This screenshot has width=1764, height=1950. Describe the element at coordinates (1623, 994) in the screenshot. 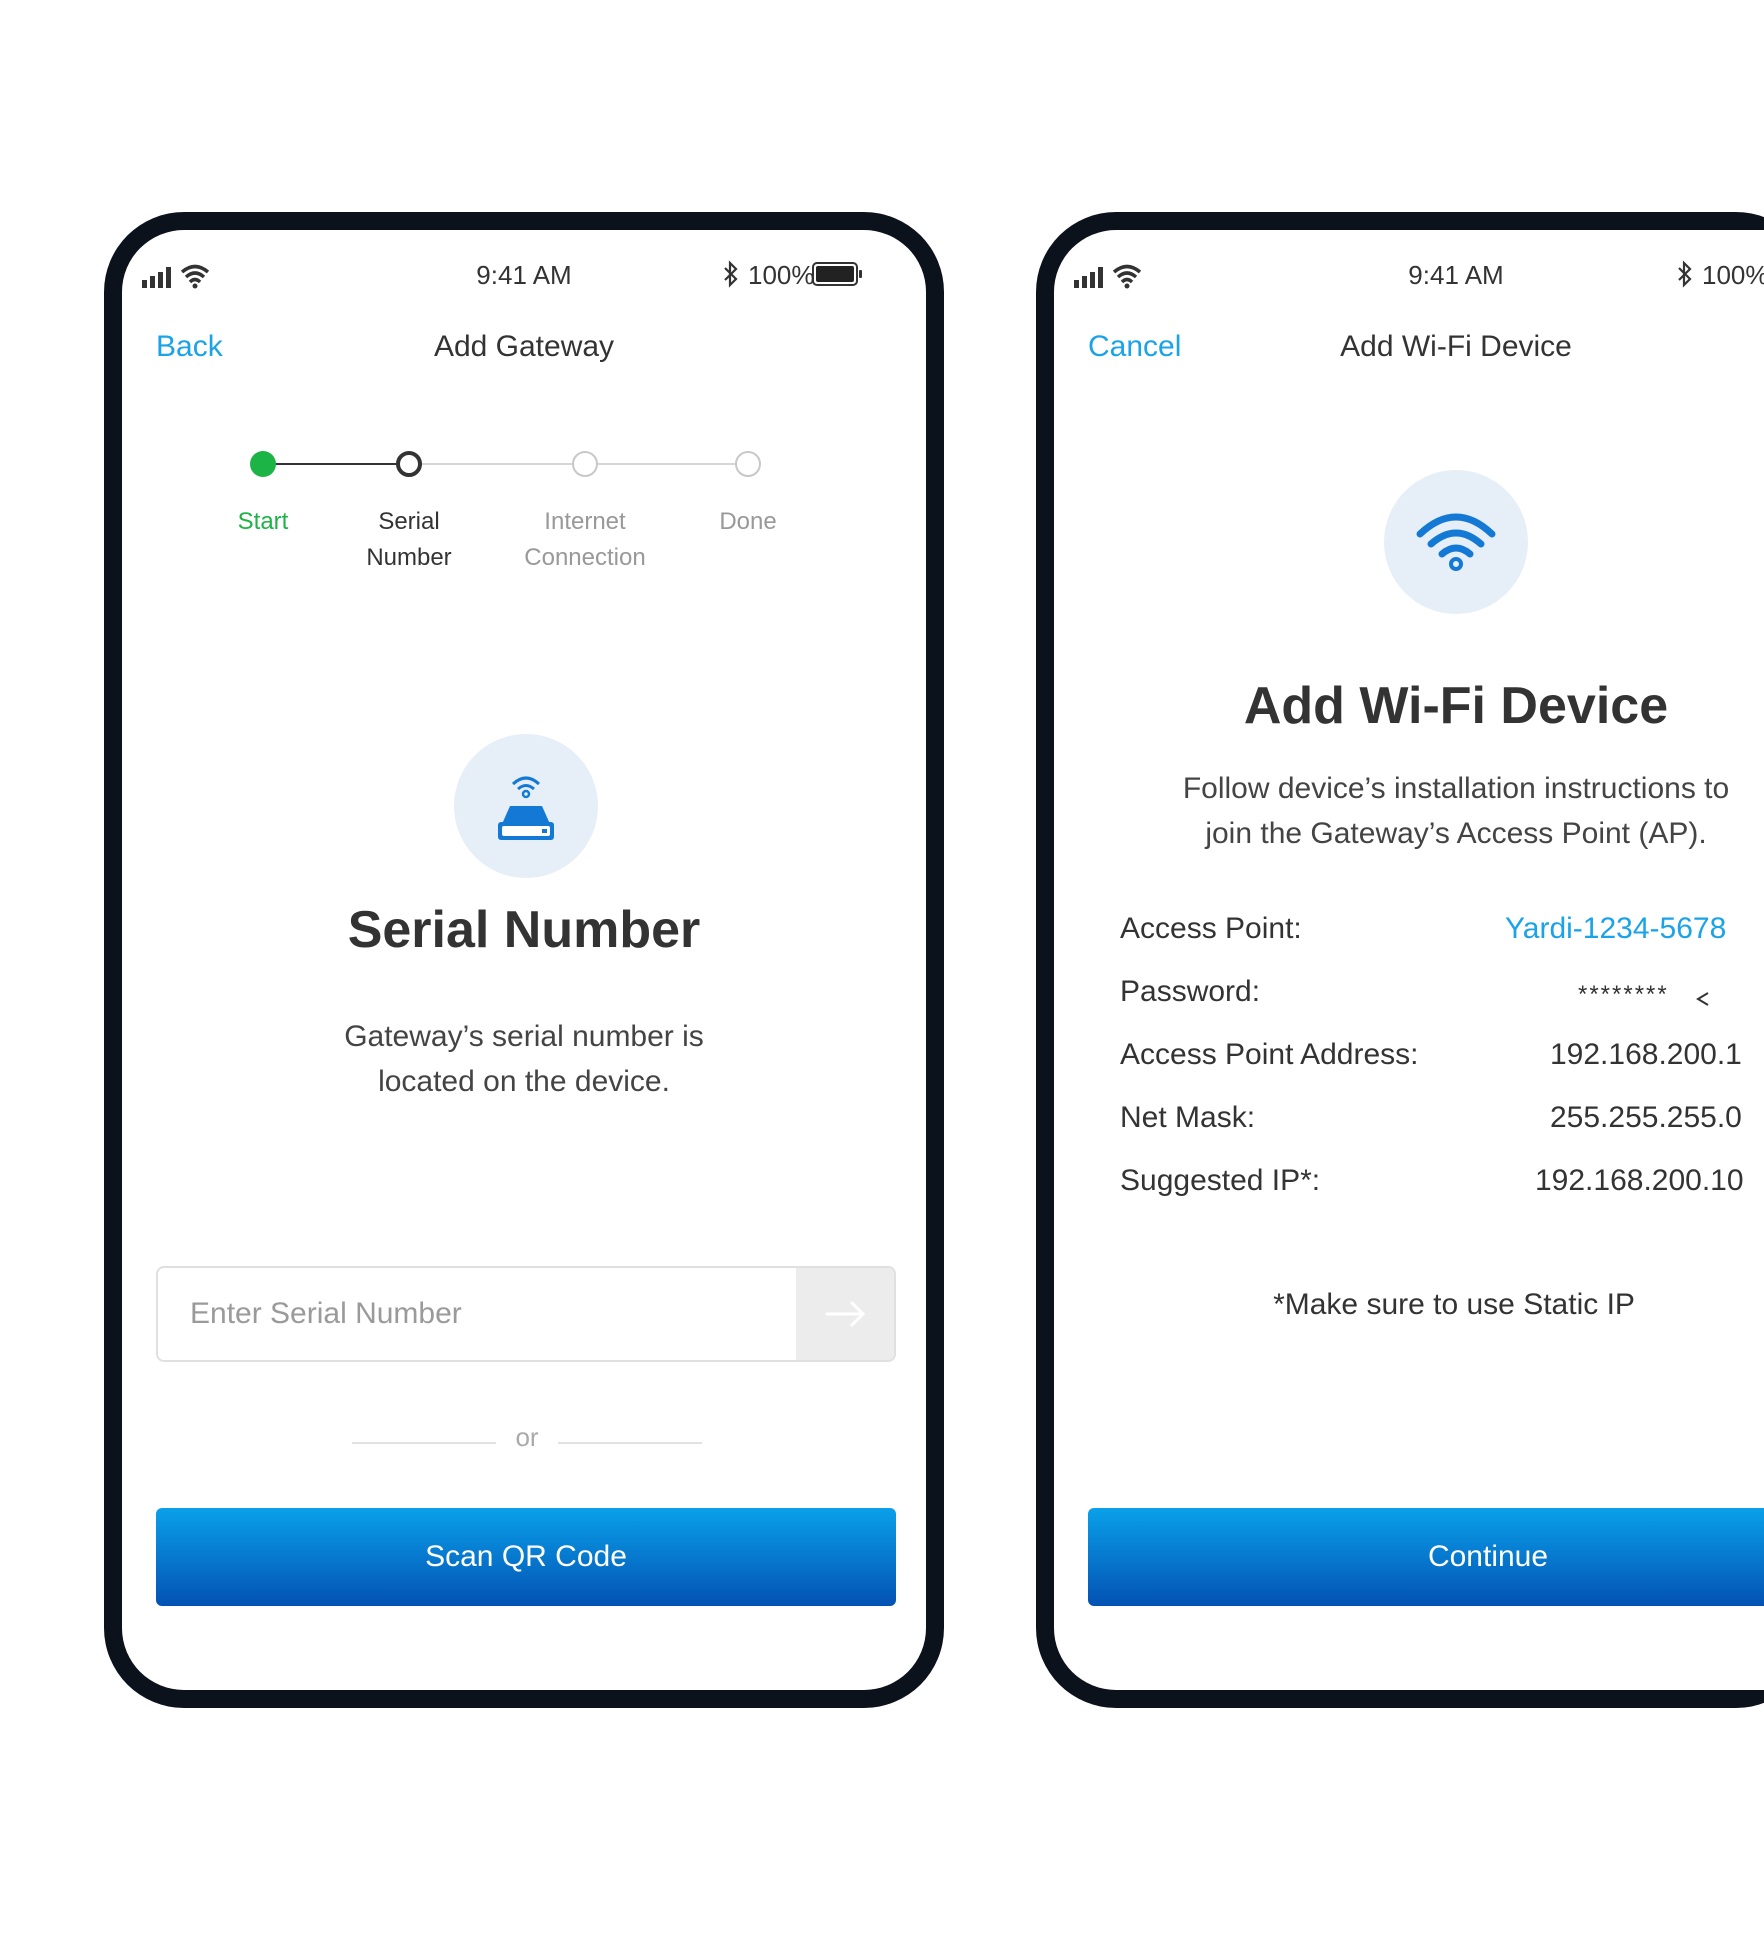

I see `info-value-password: ********` at that location.